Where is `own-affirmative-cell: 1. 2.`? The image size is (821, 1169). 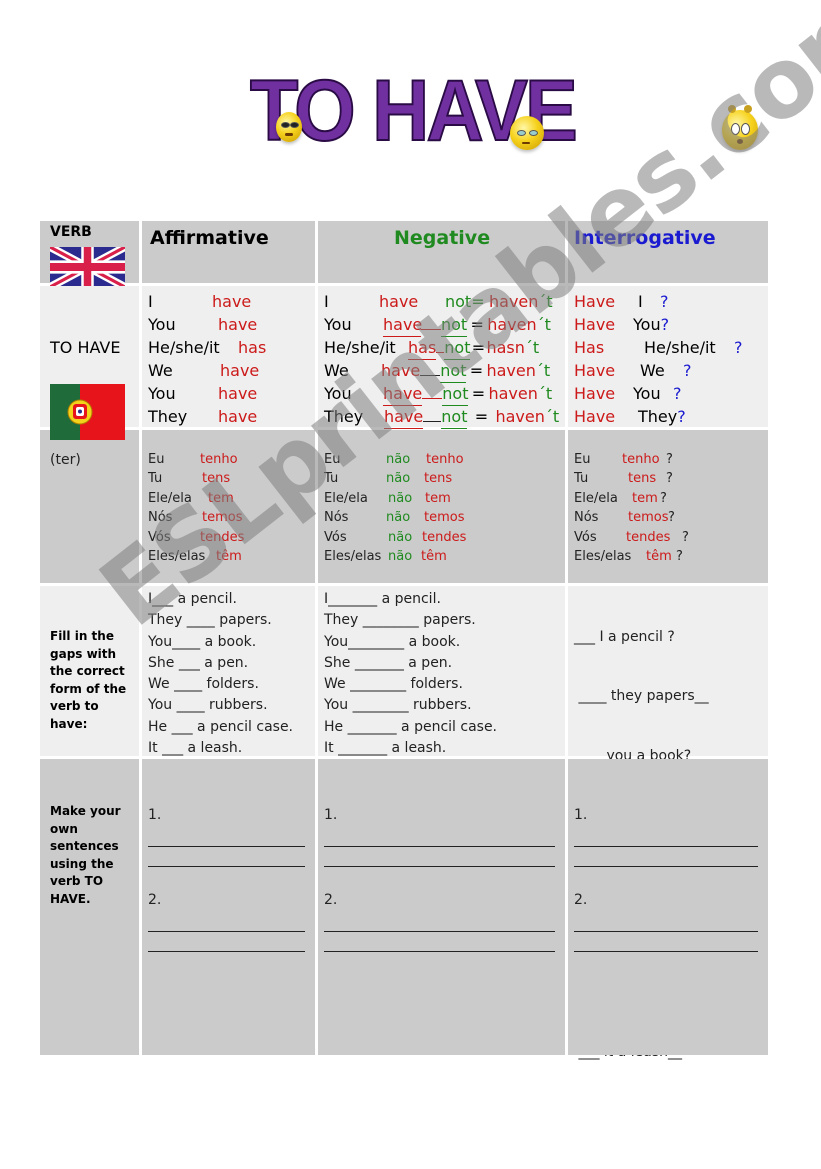
own-affirmative-cell: 1. 2. is located at coordinates (228, 907).